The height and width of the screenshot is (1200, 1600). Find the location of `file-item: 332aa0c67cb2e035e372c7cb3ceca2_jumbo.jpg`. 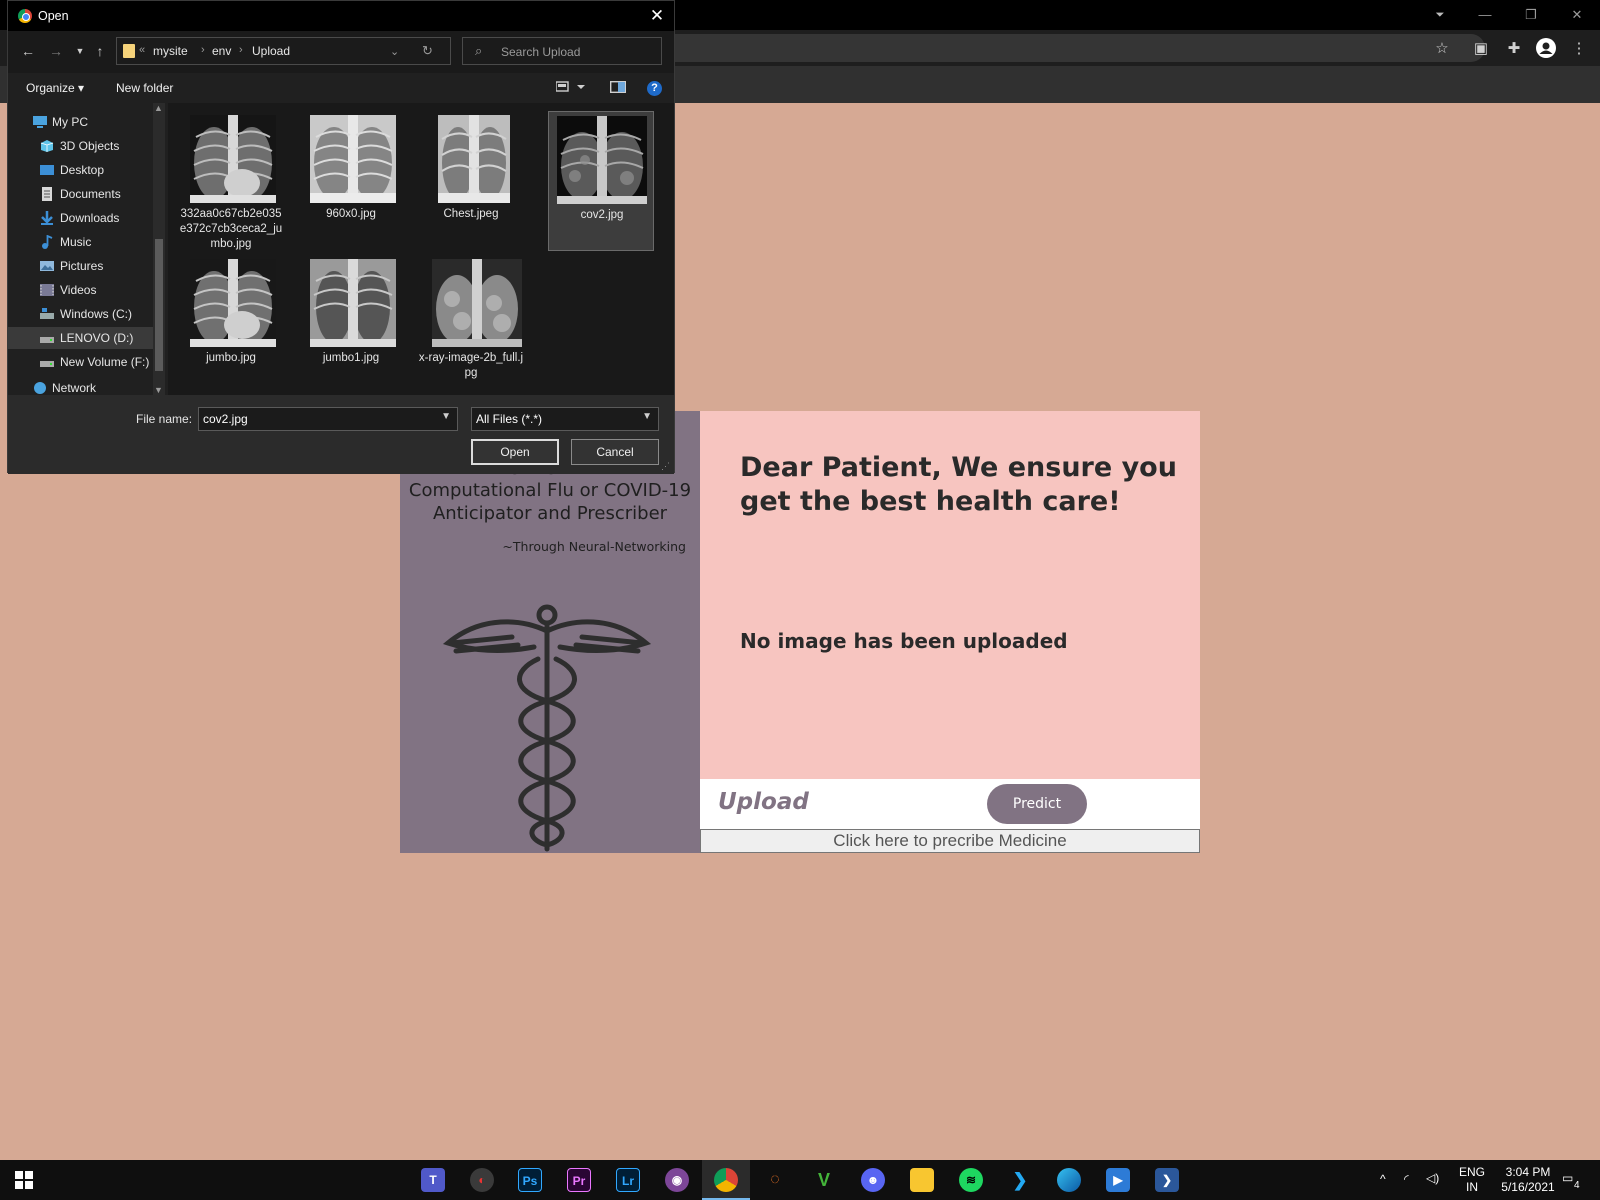

file-item: 332aa0c67cb2e035e372c7cb3ceca2_jumbo.jpg is located at coordinates (231, 181).